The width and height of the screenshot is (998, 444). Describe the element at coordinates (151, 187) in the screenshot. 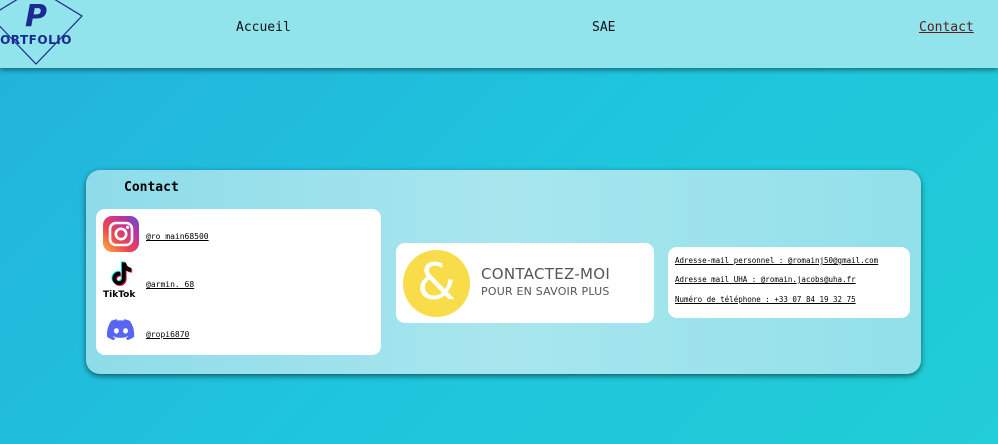

I see `contact-title: Contact` at that location.